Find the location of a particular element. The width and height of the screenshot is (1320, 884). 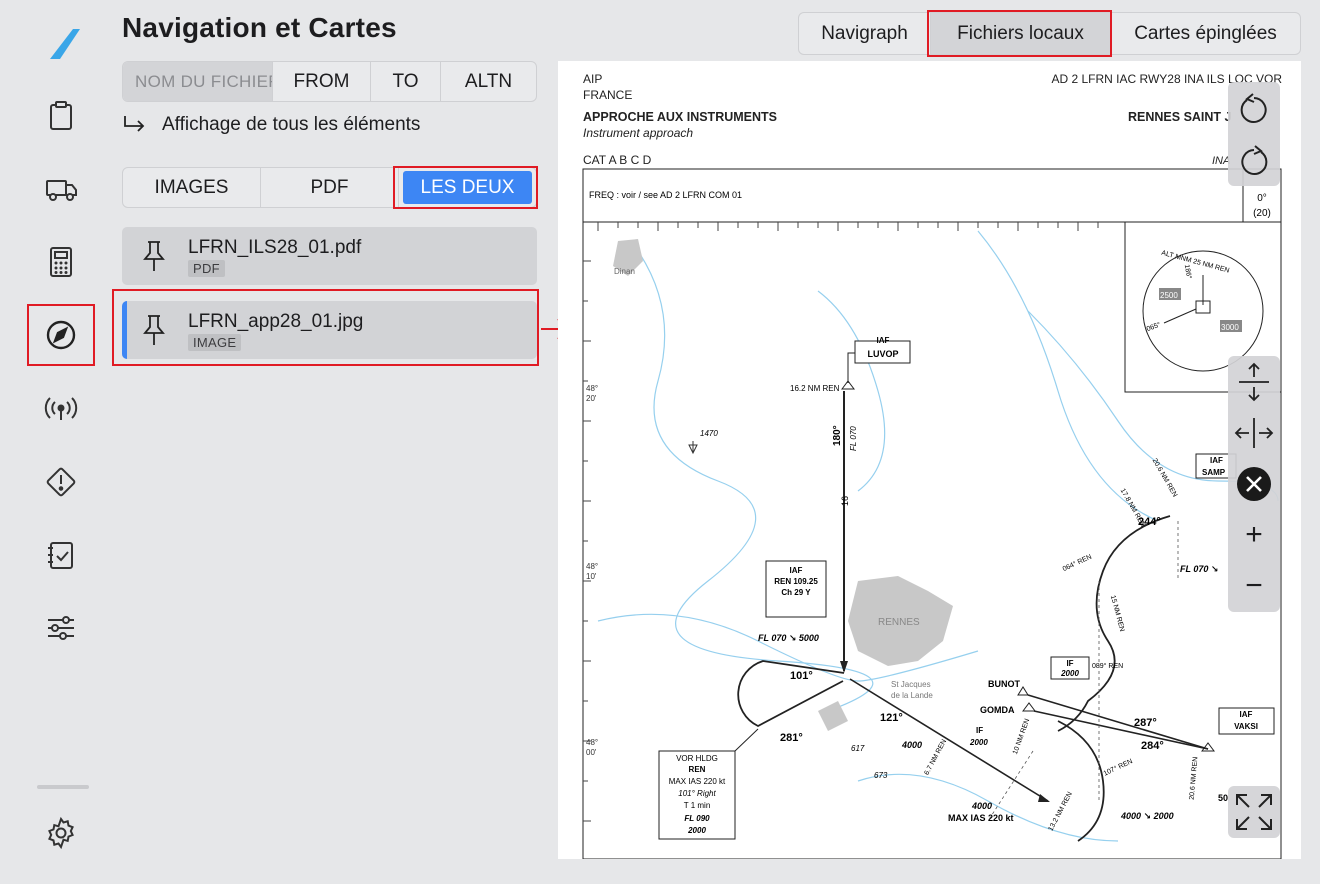

chart-msa-3000: 3000 is located at coordinates (1230, 327).